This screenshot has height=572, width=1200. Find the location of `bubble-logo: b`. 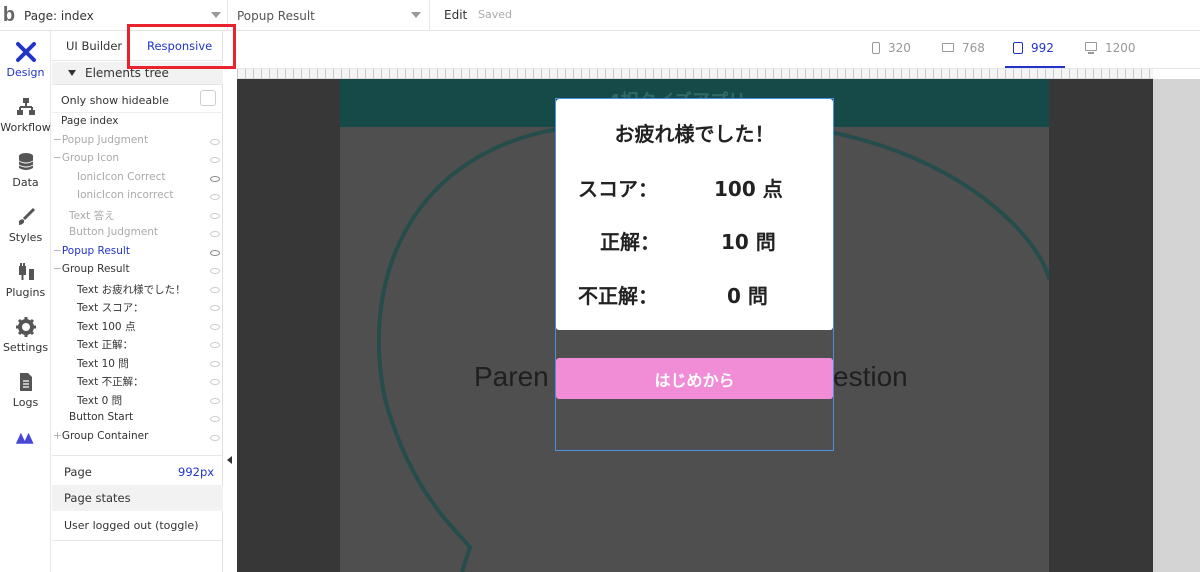

bubble-logo: b is located at coordinates (9, 15).